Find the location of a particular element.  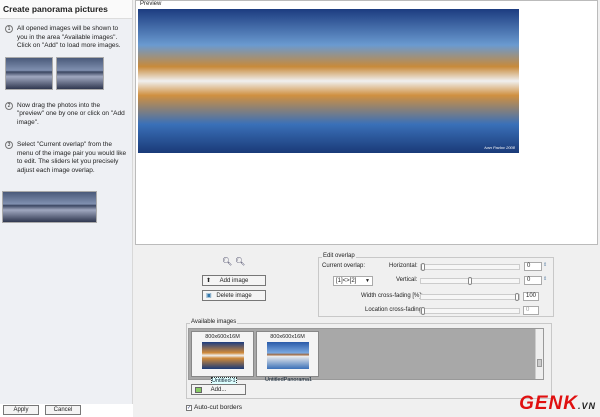

step-number: 3 is located at coordinates (9, 145).